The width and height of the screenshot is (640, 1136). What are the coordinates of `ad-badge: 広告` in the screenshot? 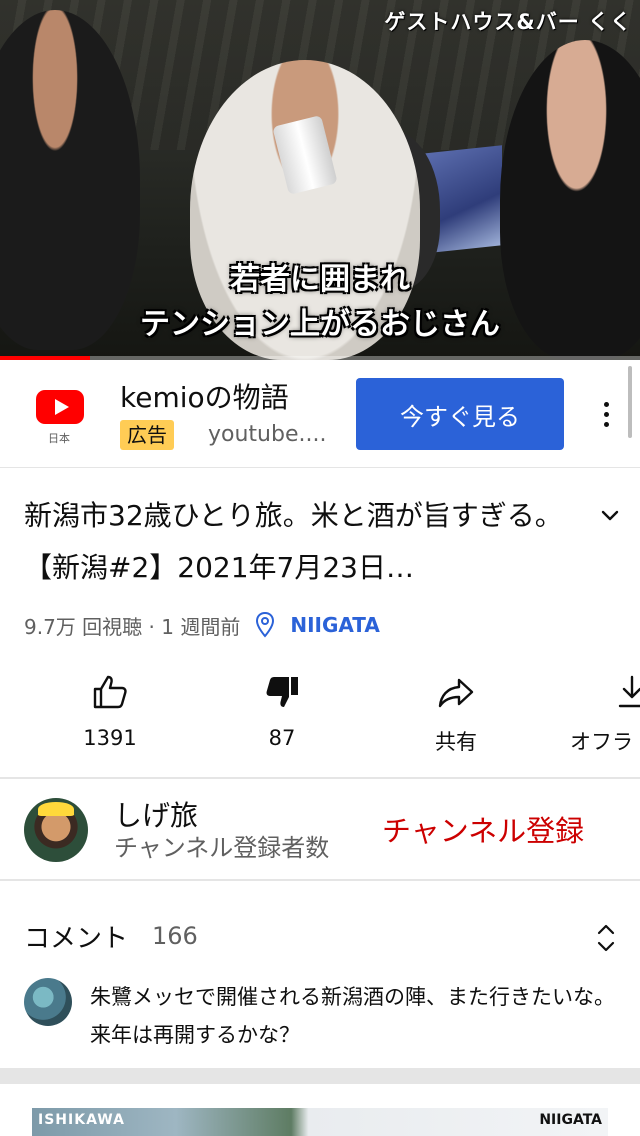 It's located at (147, 435).